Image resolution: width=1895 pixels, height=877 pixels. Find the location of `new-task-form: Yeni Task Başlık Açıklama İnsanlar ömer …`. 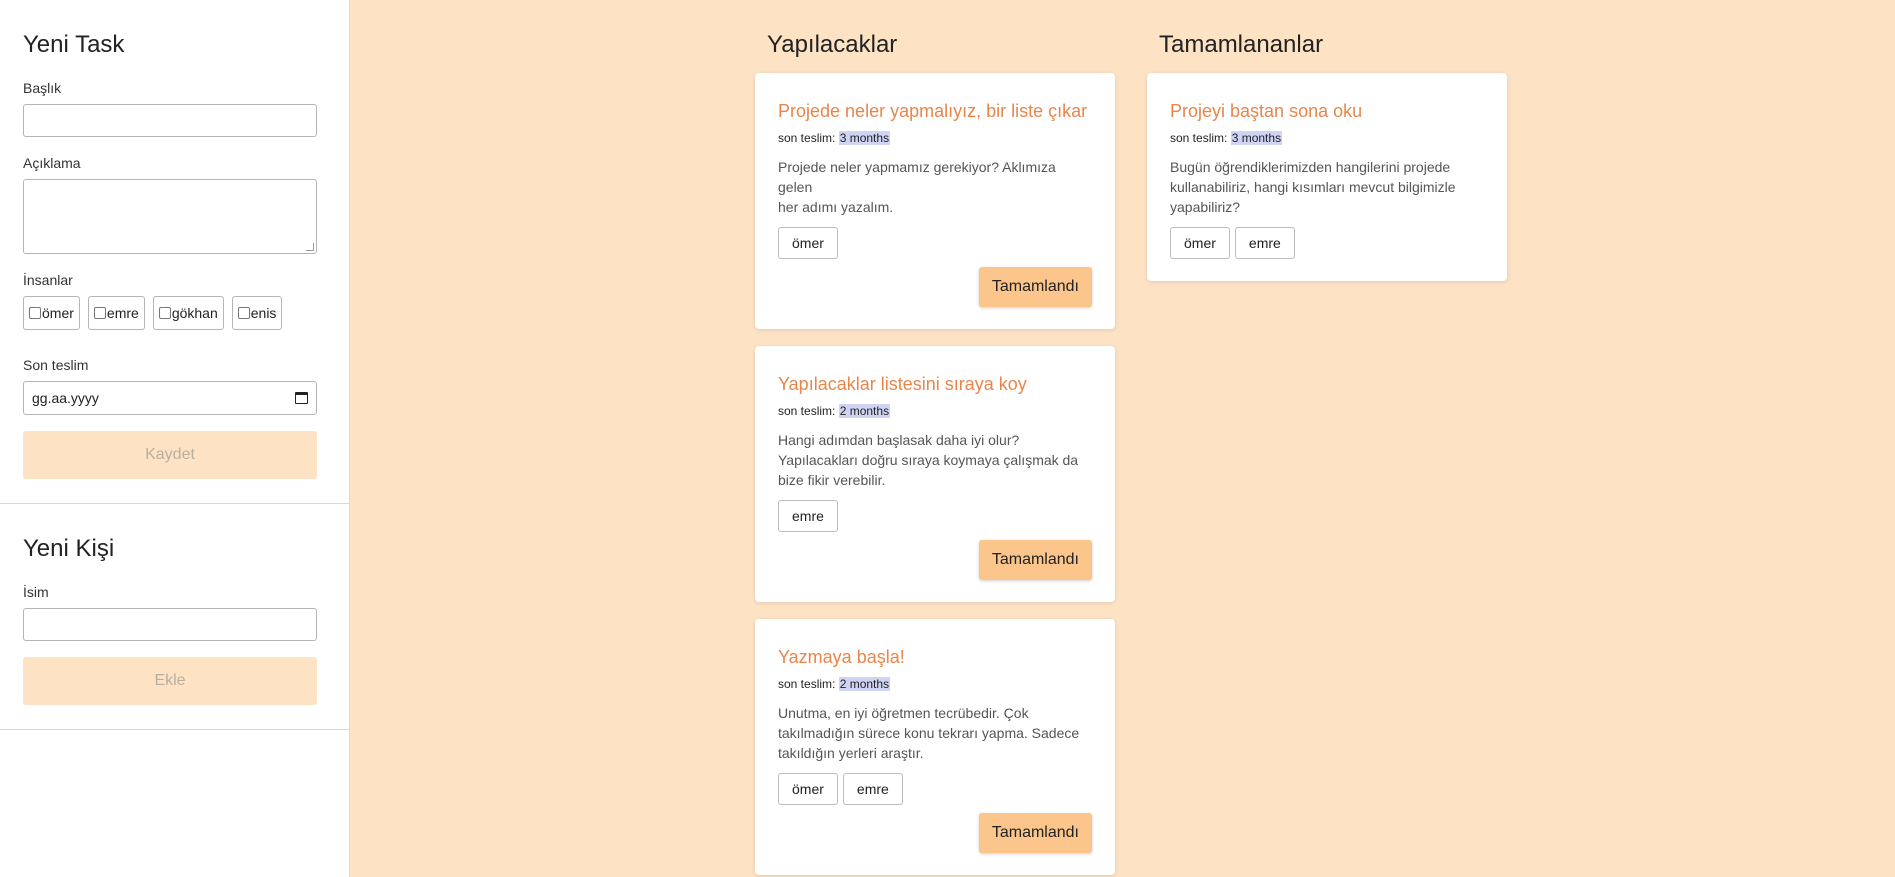

new-task-form: Yeni Task Başlık Açıklama İnsanlar ömer … is located at coordinates (174, 251).